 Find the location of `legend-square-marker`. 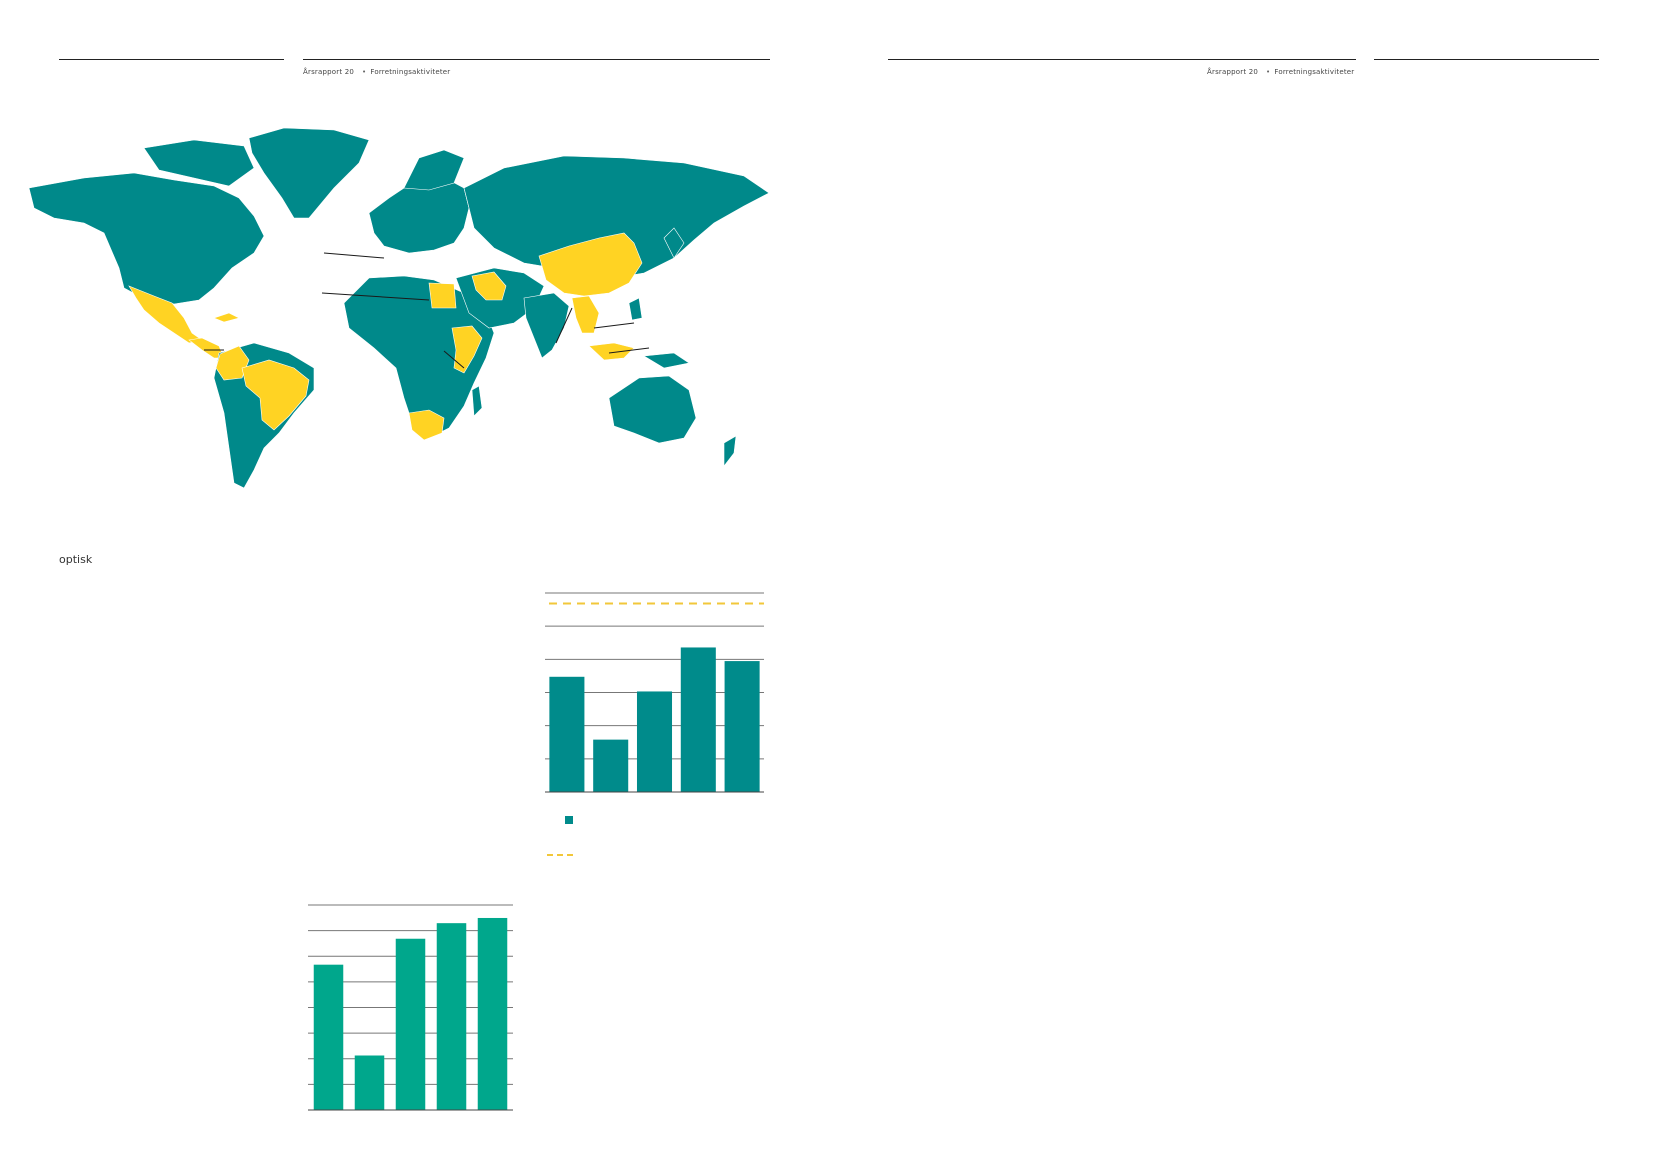

legend-square-marker is located at coordinates (569, 820).